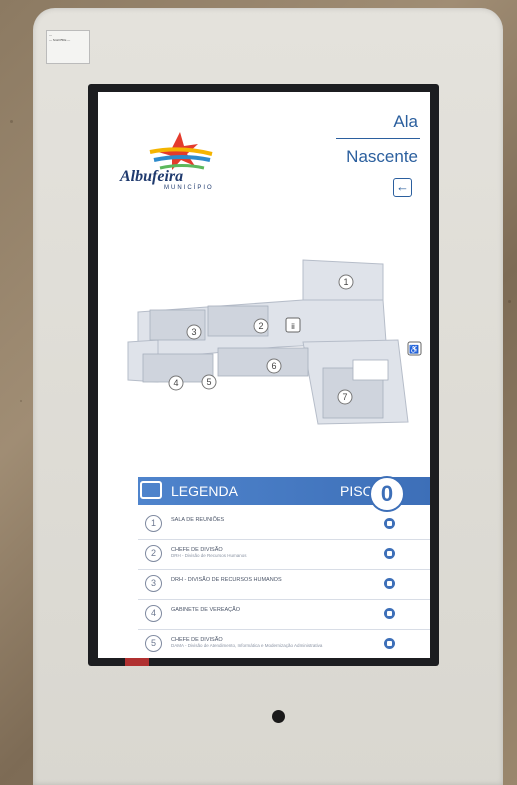 Image resolution: width=517 pixels, height=785 pixels. I want to click on room-marker-5: 5, so click(208, 382).